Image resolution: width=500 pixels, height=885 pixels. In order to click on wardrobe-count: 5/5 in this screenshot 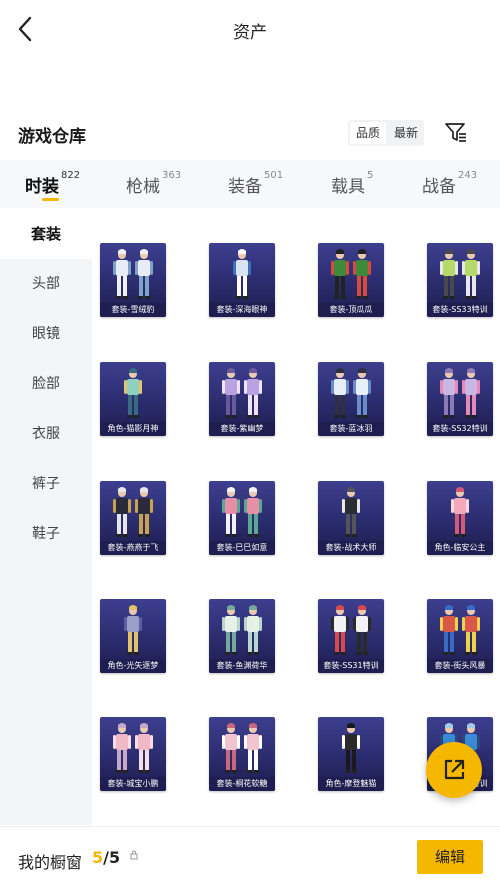, I will do `click(106, 857)`.